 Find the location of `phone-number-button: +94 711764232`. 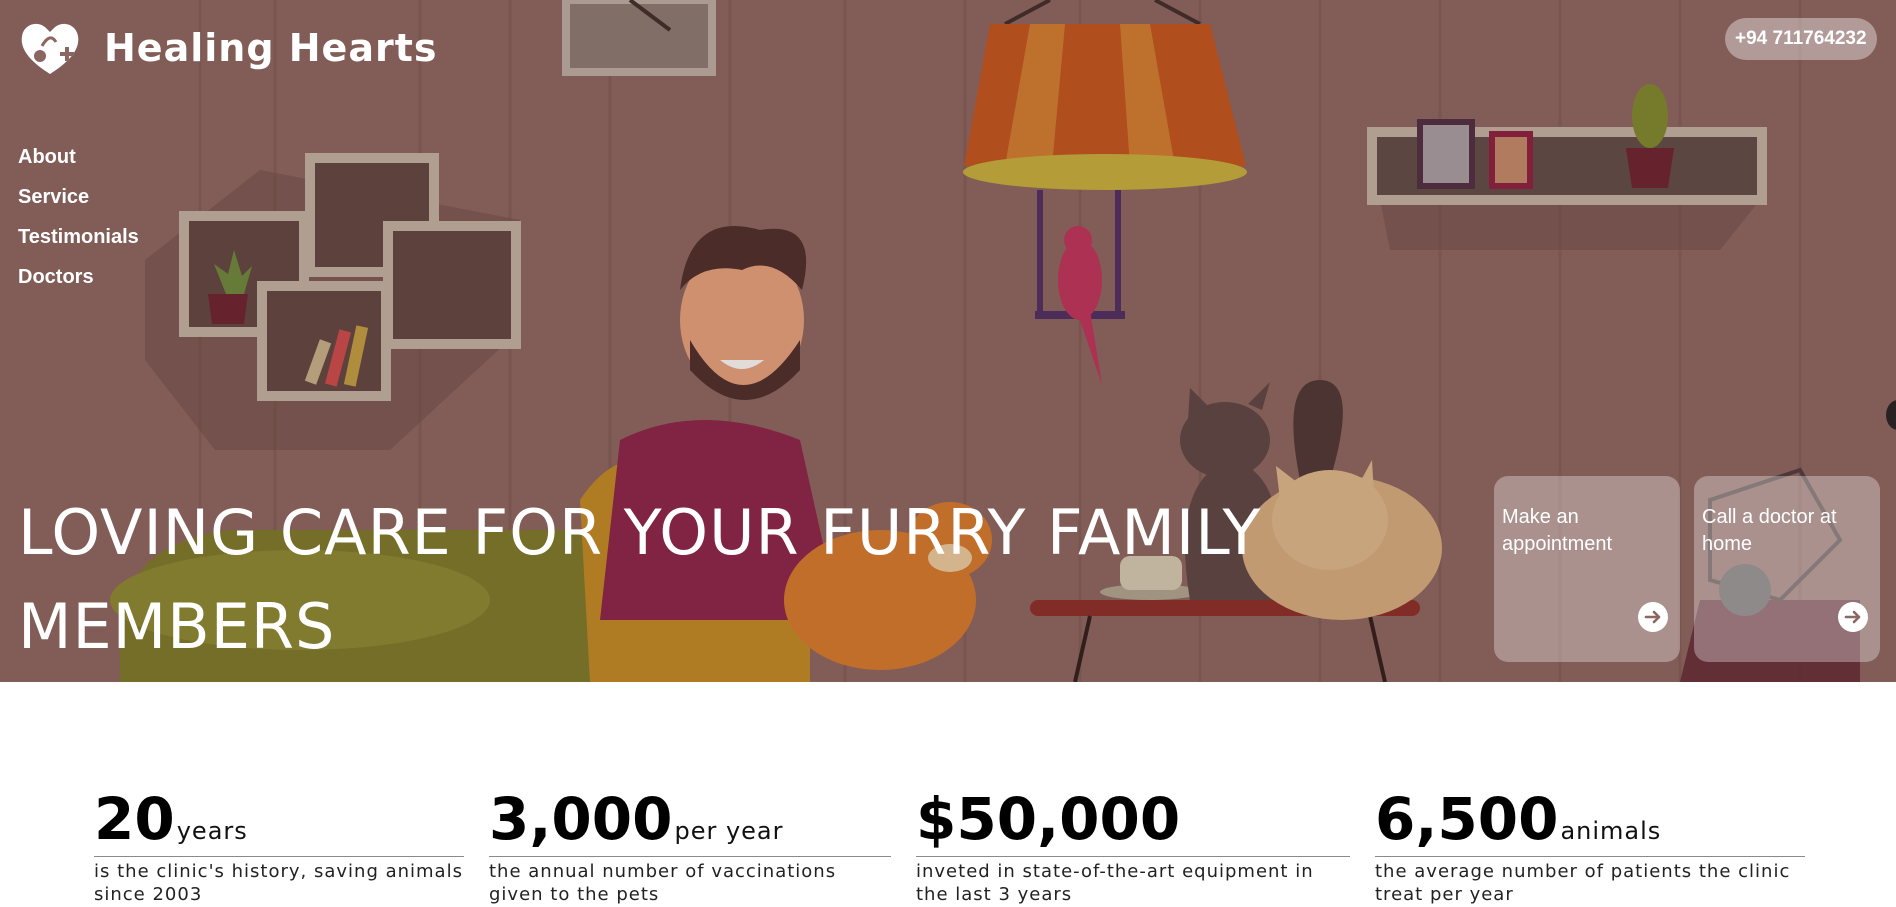

phone-number-button: +94 711764232 is located at coordinates (1801, 39).